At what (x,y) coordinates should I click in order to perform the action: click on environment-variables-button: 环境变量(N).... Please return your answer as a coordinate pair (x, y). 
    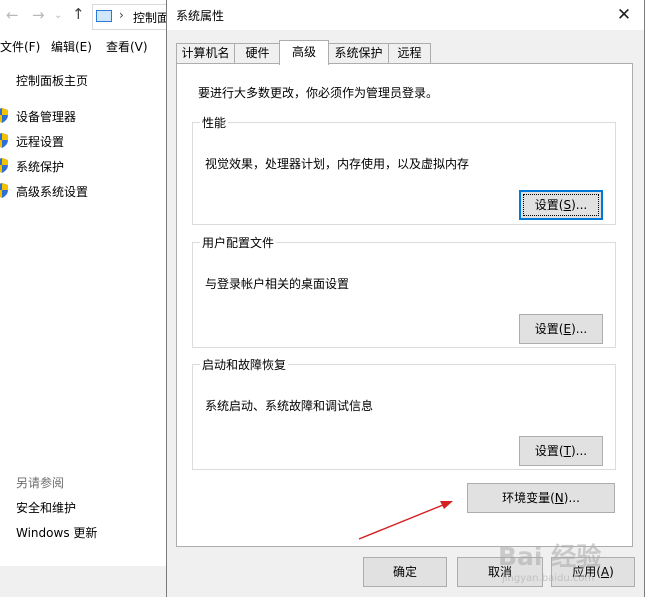
    Looking at the image, I should click on (541, 498).